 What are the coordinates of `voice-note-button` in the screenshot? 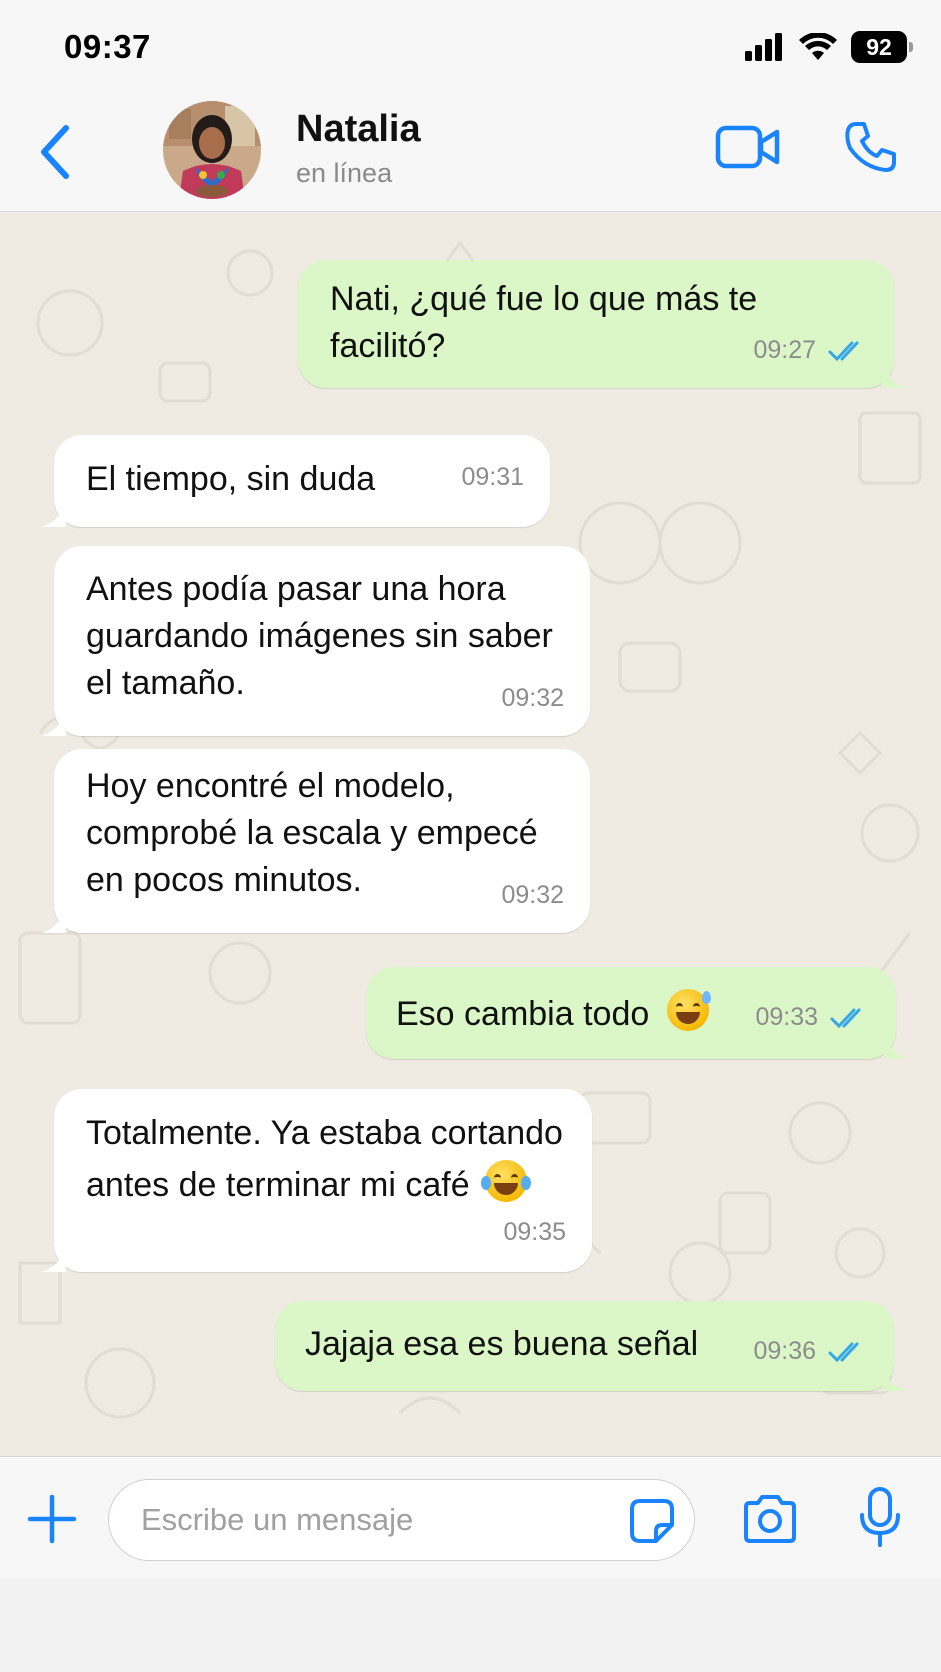 It's located at (880, 1518).